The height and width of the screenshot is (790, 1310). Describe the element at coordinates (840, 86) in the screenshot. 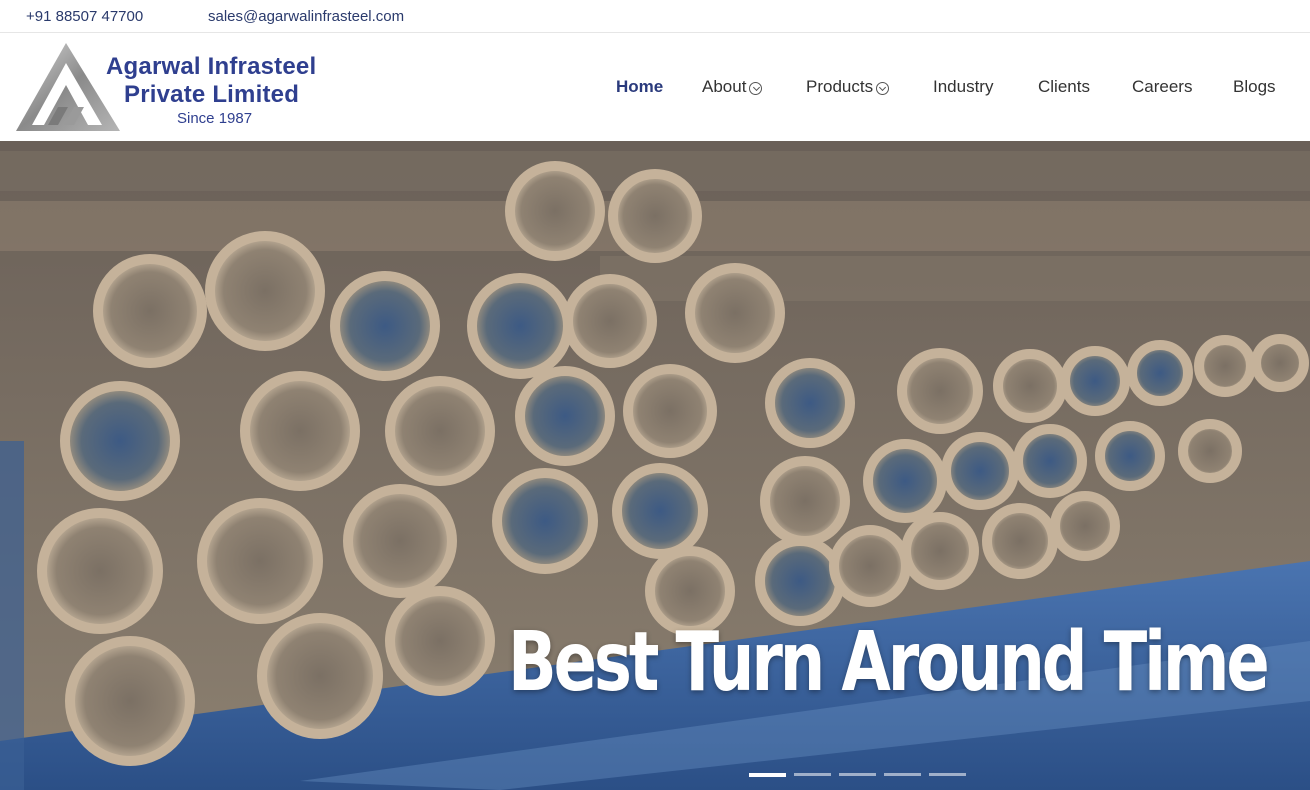

I see `nav-item-label: Products` at that location.